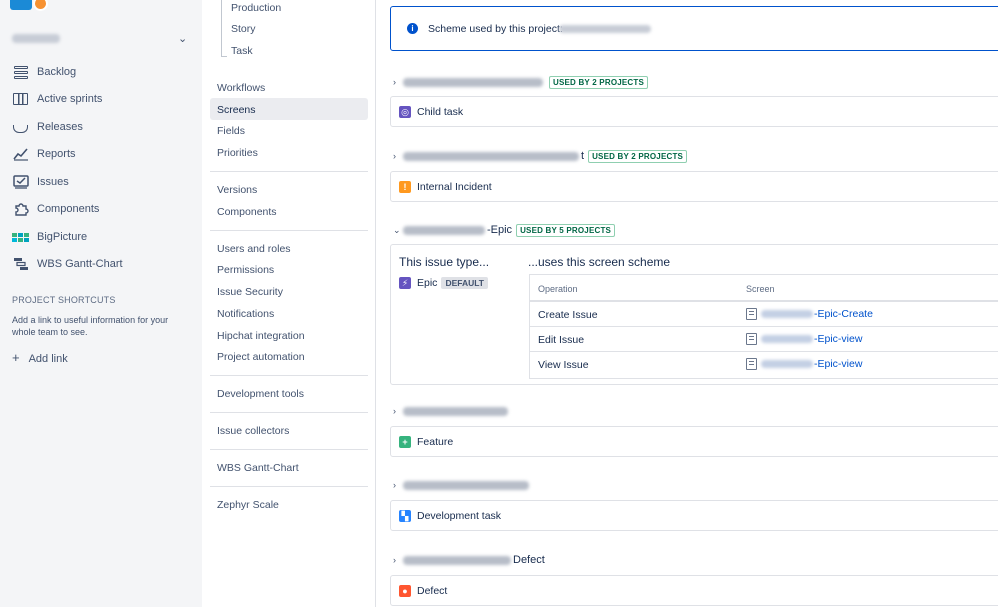 The height and width of the screenshot is (607, 998). Describe the element at coordinates (261, 357) in the screenshot. I see `menu-item-project-automation: Project automation` at that location.